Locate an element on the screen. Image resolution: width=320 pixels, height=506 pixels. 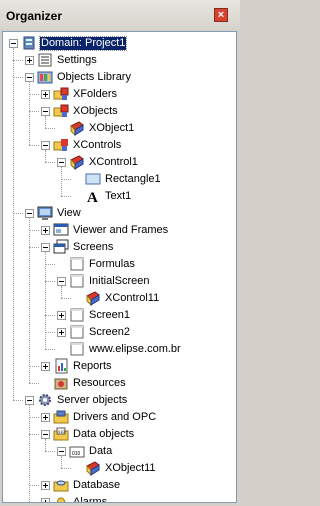
tree-connector is located at coordinates (34, 502).